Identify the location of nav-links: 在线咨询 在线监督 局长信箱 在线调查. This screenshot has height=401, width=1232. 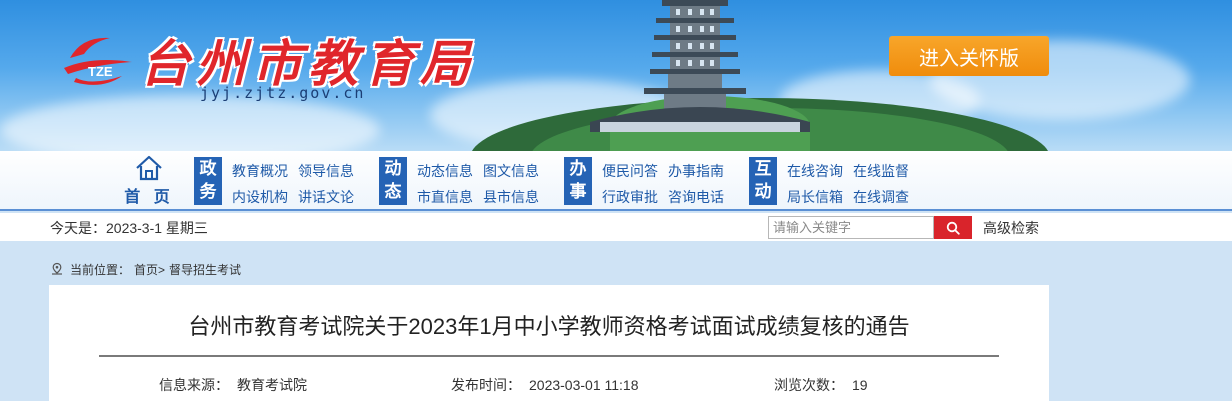
(867, 183).